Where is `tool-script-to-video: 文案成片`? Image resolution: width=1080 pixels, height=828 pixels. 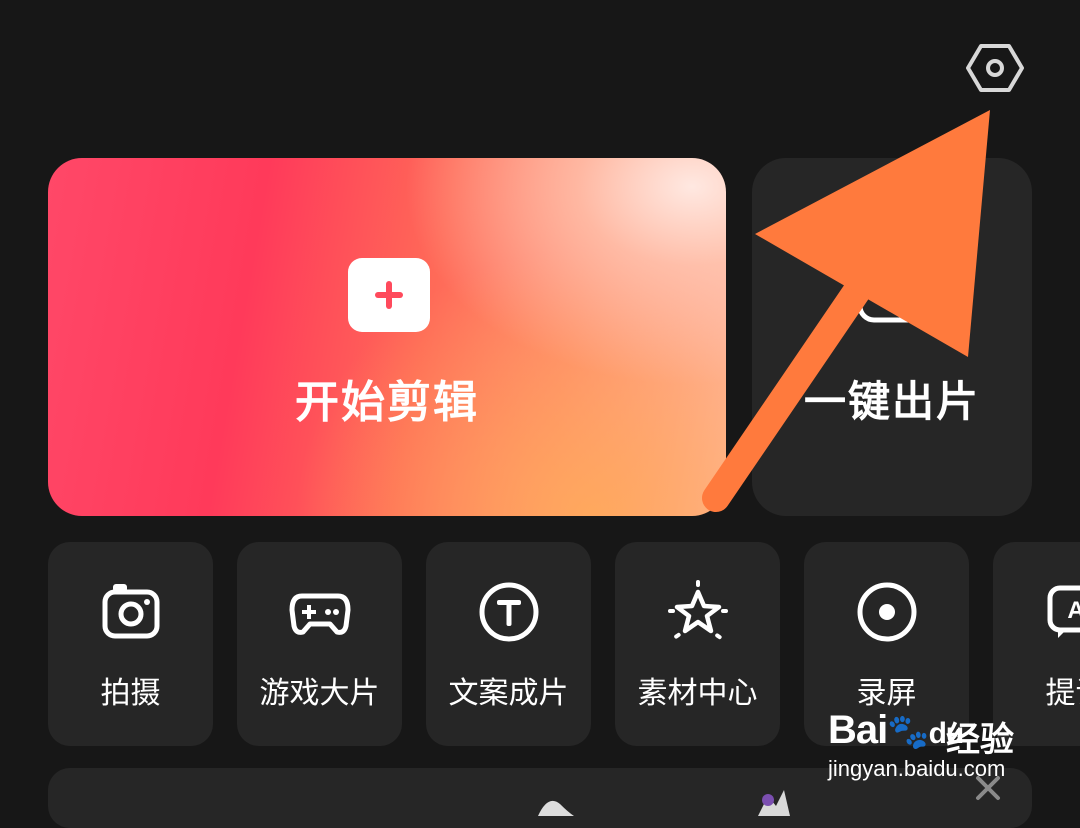
tool-script-to-video: 文案成片 is located at coordinates (508, 644).